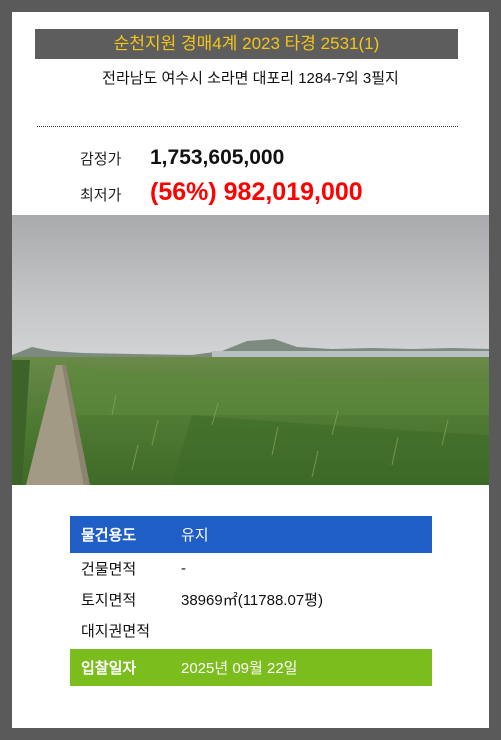  Describe the element at coordinates (109, 569) in the screenshot. I see `building-area-label: 건물면적` at that location.